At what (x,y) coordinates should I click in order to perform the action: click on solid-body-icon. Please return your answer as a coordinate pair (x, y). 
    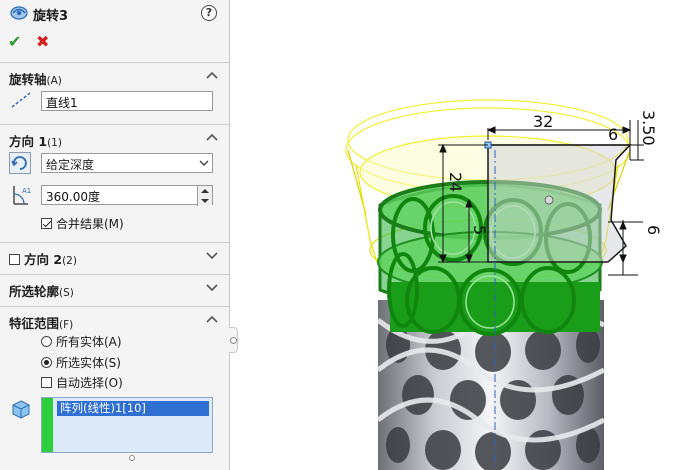
    Looking at the image, I should click on (21, 409).